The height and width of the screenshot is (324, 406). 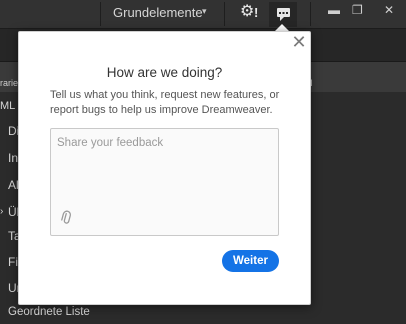 I want to click on list-item: Fi, so click(x=13, y=262).